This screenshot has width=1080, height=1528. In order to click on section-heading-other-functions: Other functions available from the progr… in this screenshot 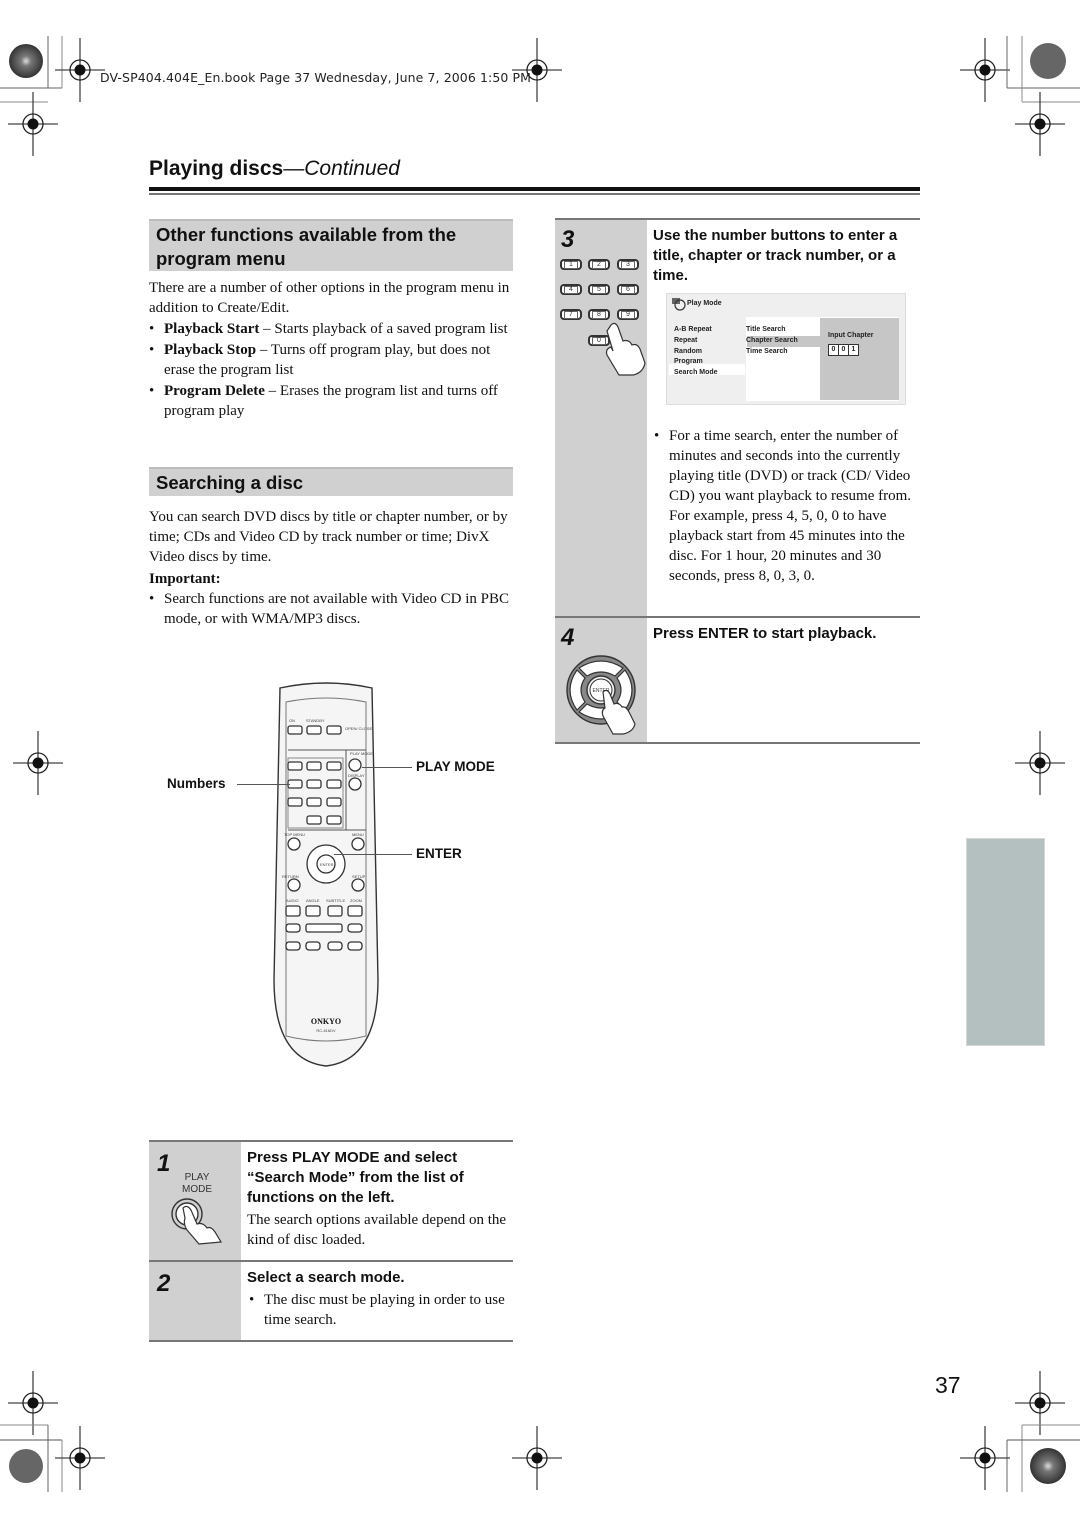, I will do `click(331, 245)`.